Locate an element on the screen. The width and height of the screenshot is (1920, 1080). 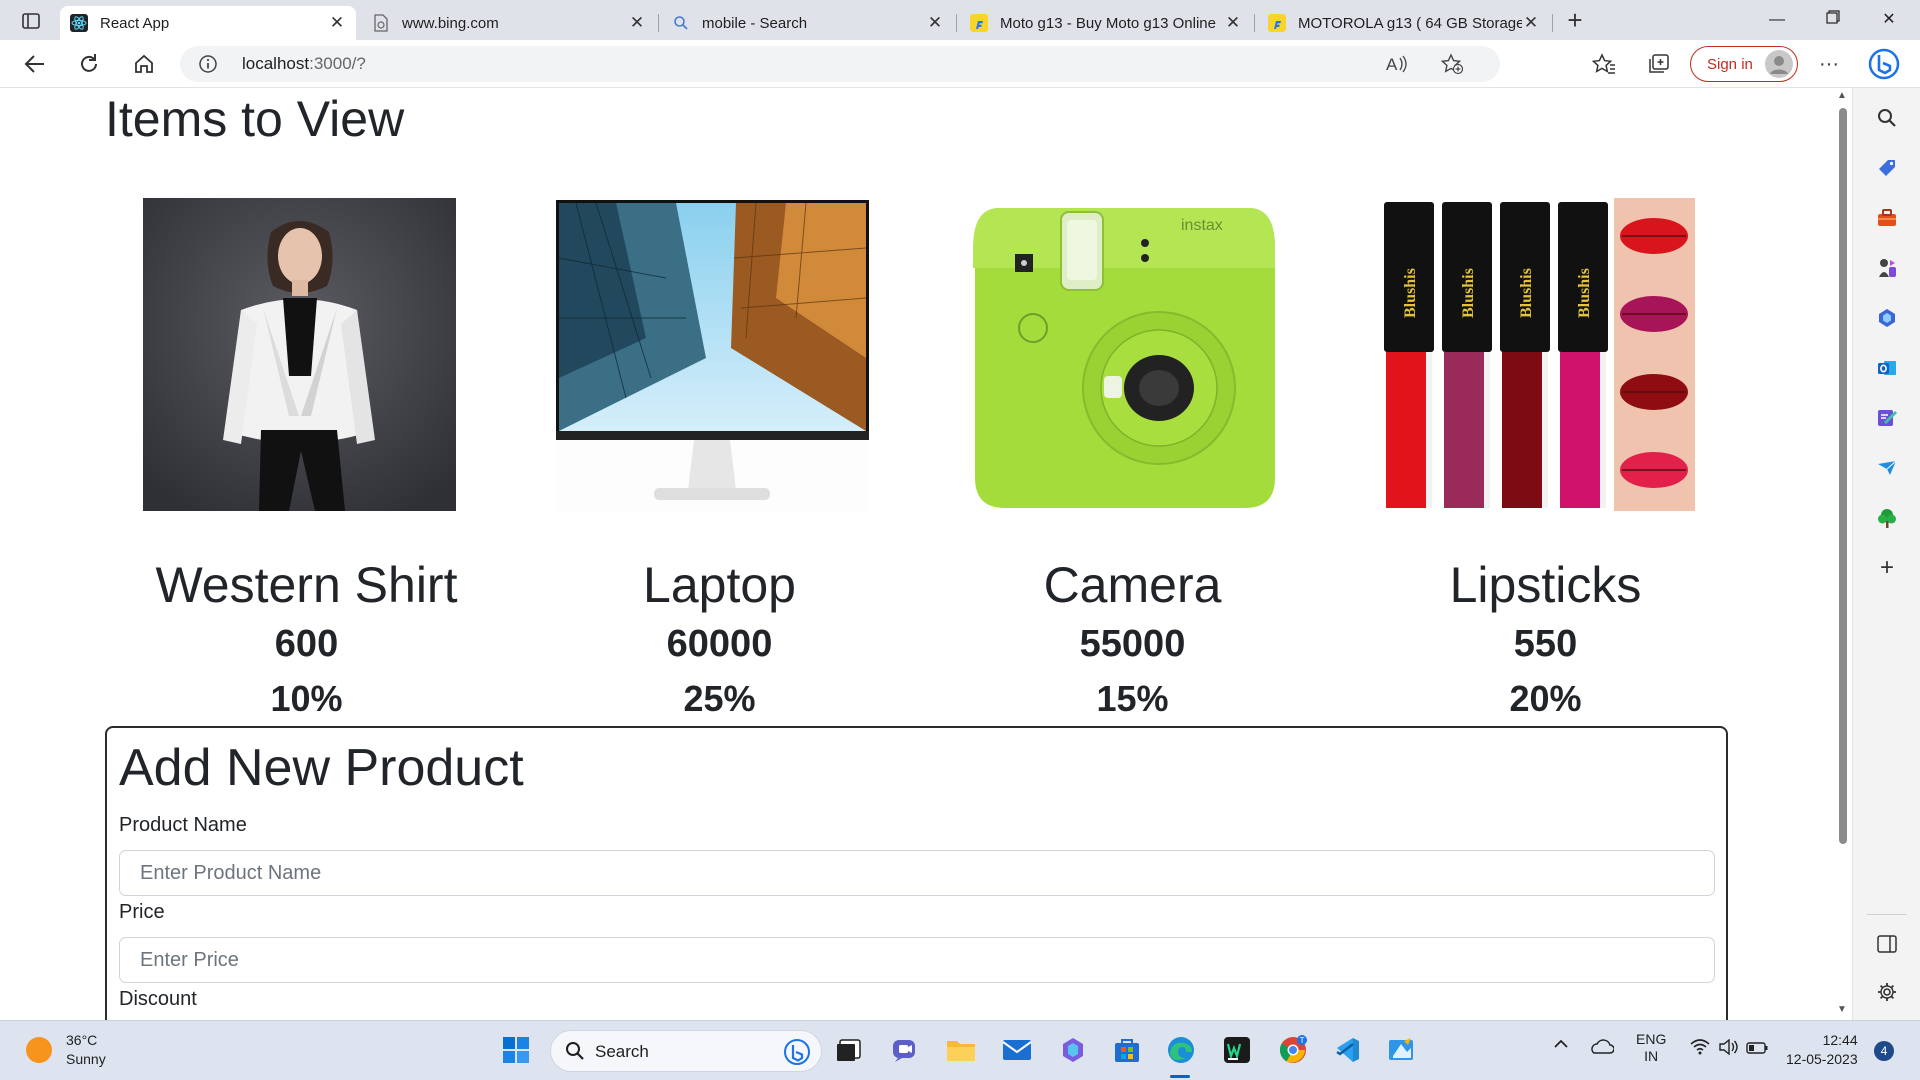
copilot-app-icon is located at coordinates (1073, 1050).